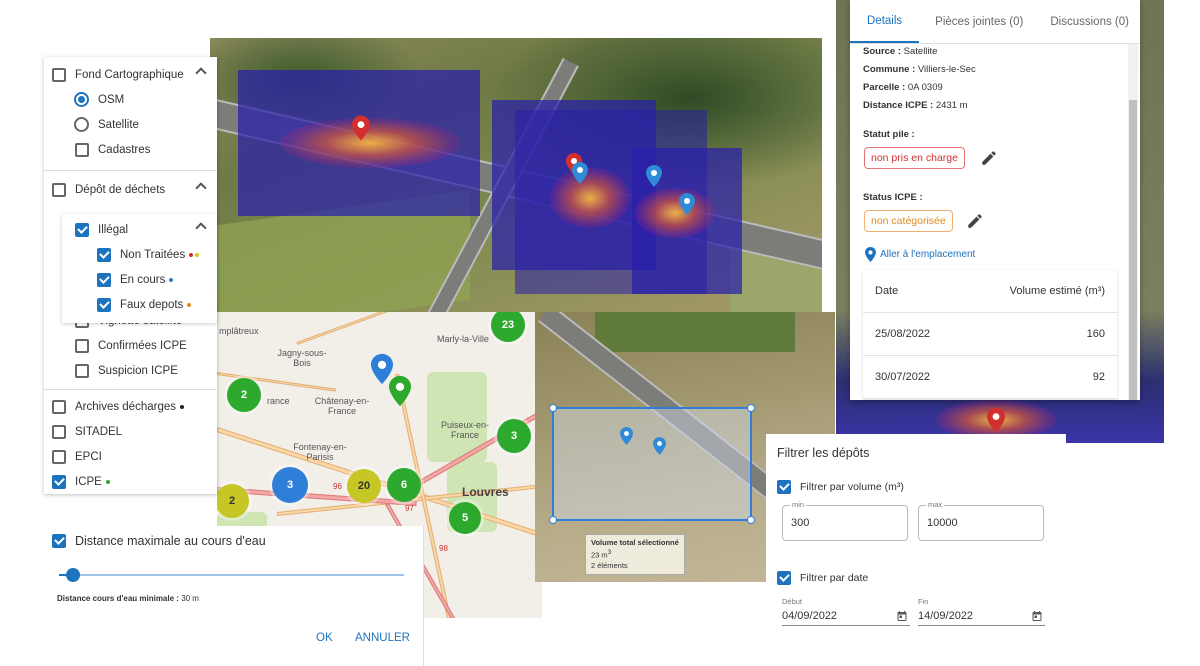  What do you see at coordinates (935, 504) in the screenshot?
I see `volume-max-label: max` at bounding box center [935, 504].